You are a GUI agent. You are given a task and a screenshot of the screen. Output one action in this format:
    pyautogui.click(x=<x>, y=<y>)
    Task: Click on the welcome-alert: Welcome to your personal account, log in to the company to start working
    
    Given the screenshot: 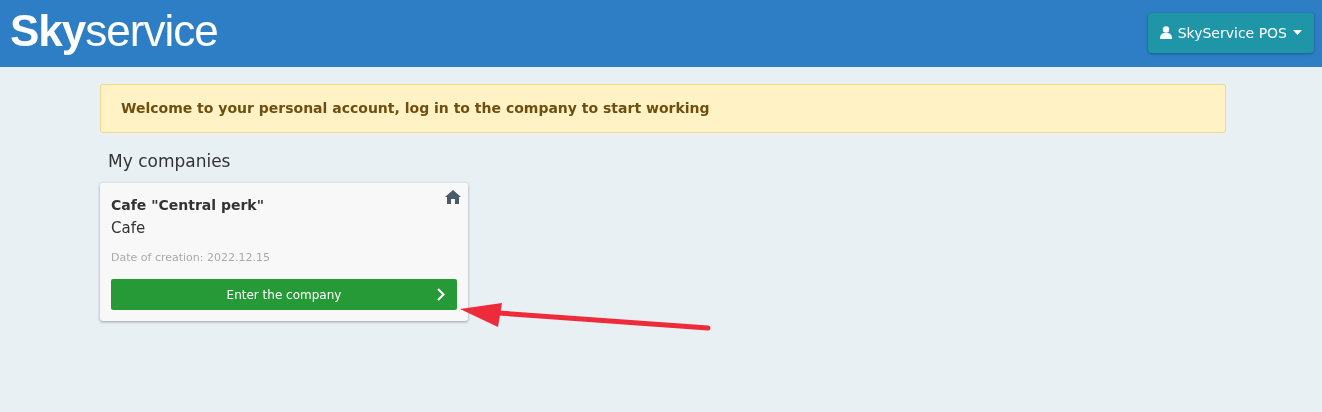 What is the action you would take?
    pyautogui.click(x=663, y=108)
    